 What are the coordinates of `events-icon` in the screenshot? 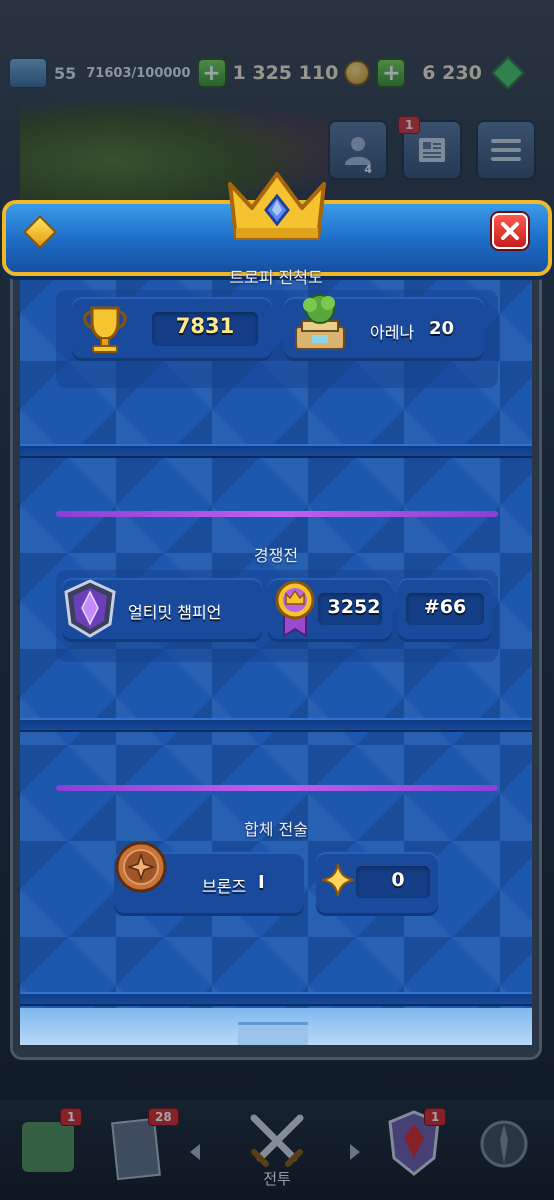 It's located at (504, 1144).